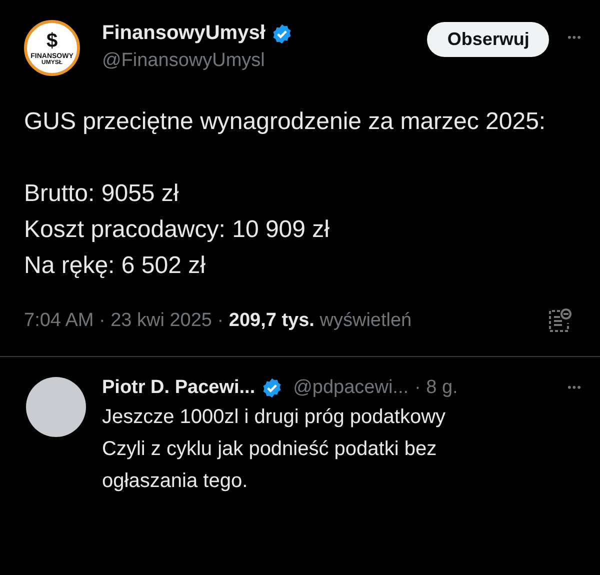 This screenshot has width=600, height=575. Describe the element at coordinates (559, 321) in the screenshot. I see `analytics-icon` at that location.